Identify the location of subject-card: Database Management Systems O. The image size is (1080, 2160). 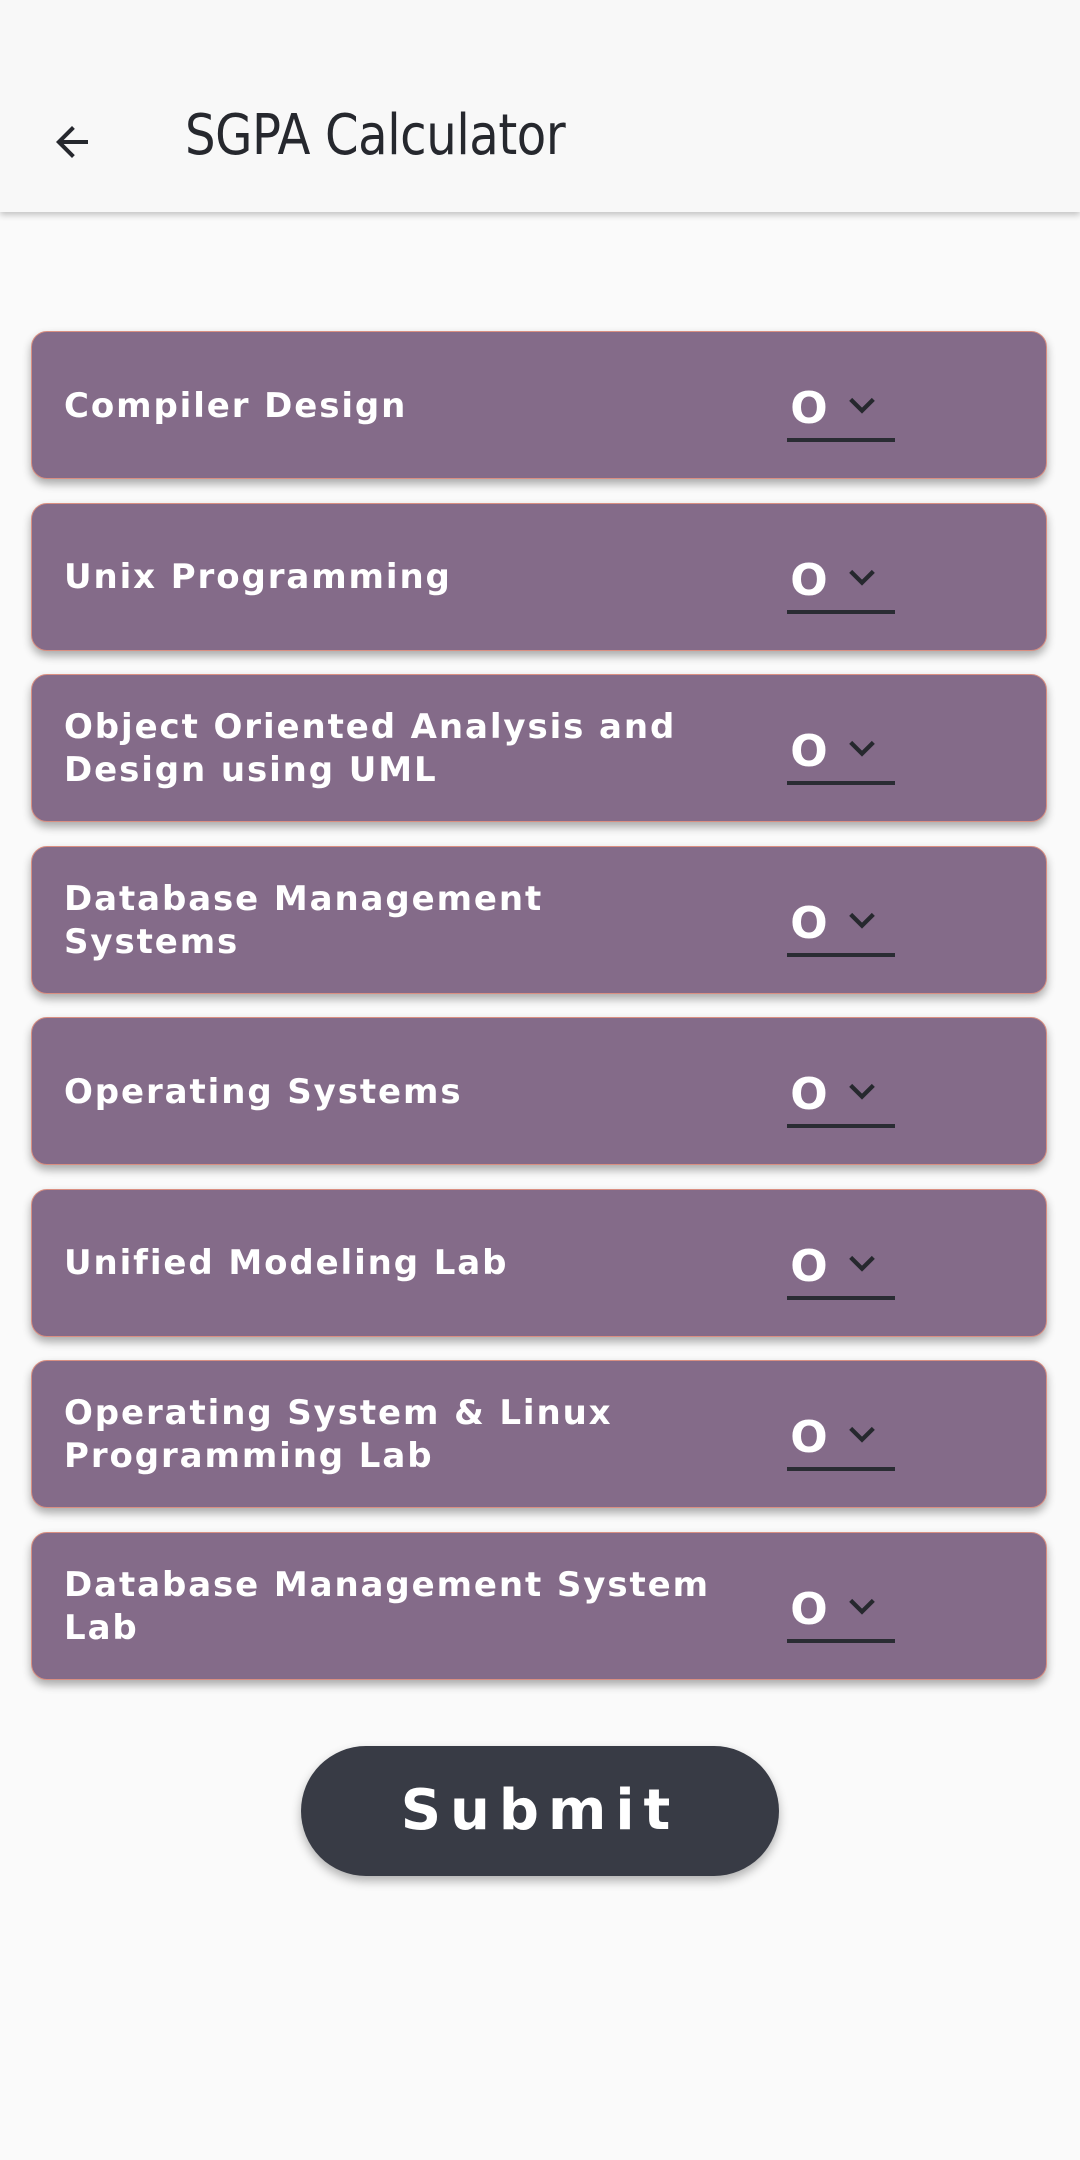
(539, 919).